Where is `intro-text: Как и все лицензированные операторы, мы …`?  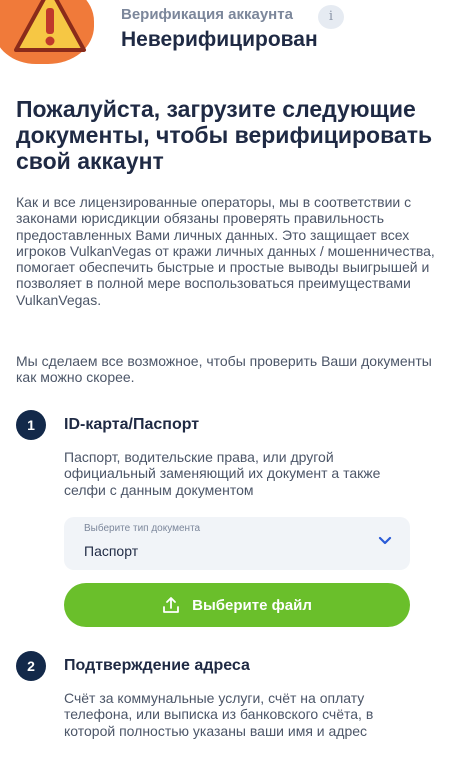
intro-text: Как и все лицензированные операторы, мы … is located at coordinates (225, 251).